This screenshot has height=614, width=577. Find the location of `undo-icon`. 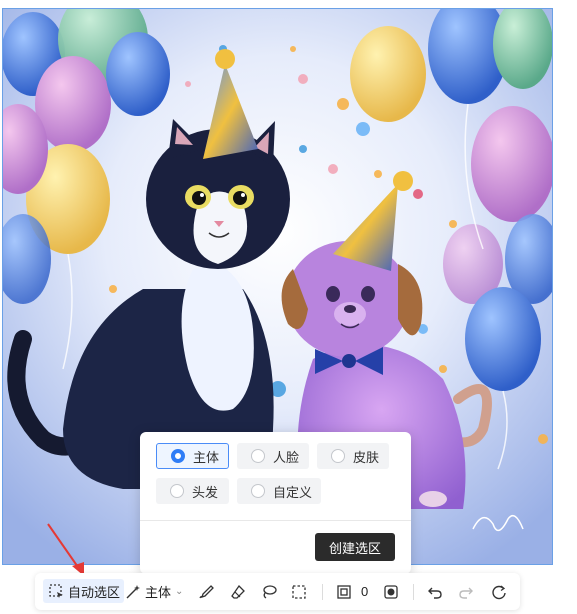

undo-icon is located at coordinates (435, 592).